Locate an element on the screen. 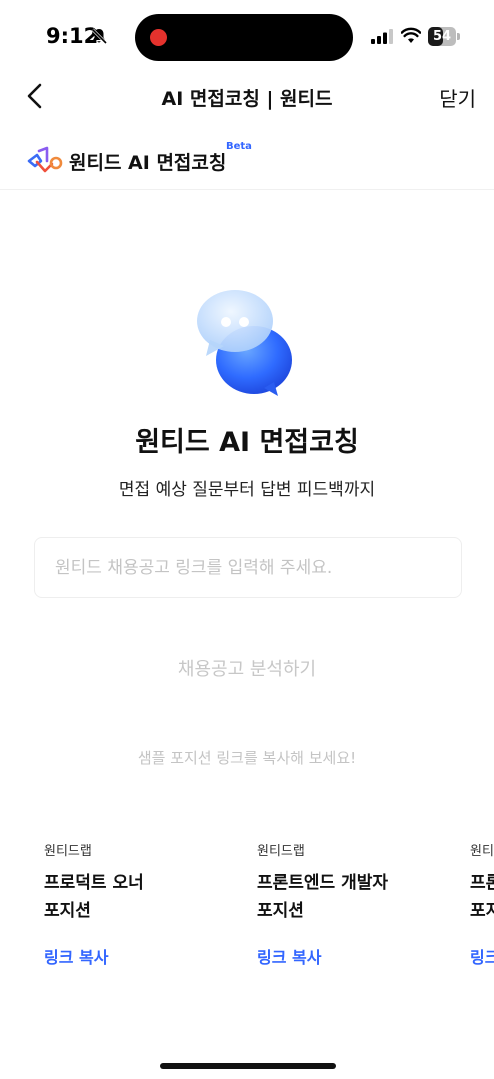 The image size is (494, 1079). status-bar: 9:12 54 is located at coordinates (247, 38).